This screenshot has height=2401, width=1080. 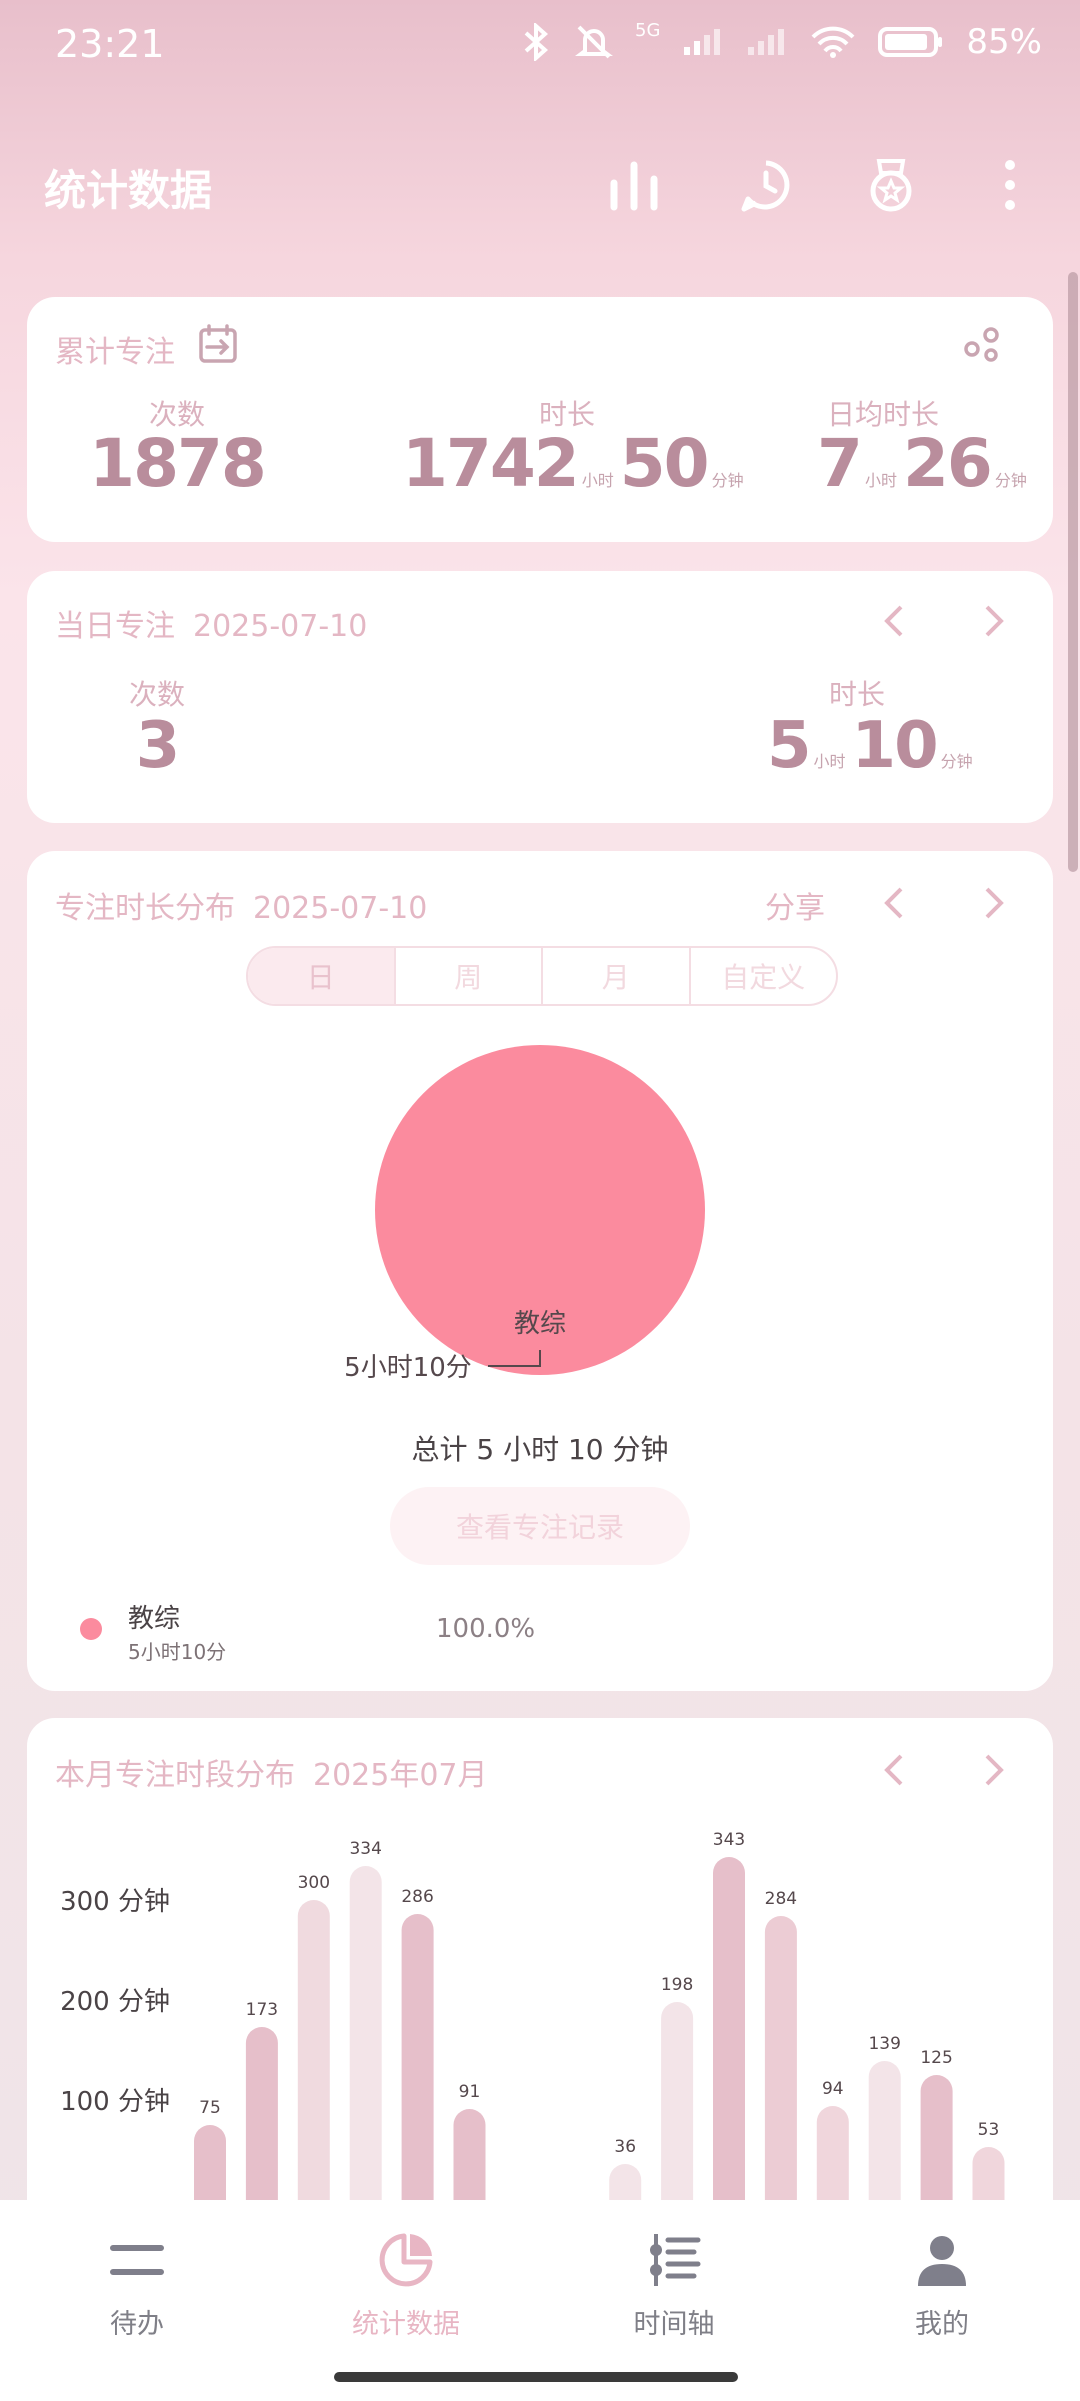 What do you see at coordinates (674, 2324) in the screenshot?
I see `nav-timeline-label: 时间轴` at bounding box center [674, 2324].